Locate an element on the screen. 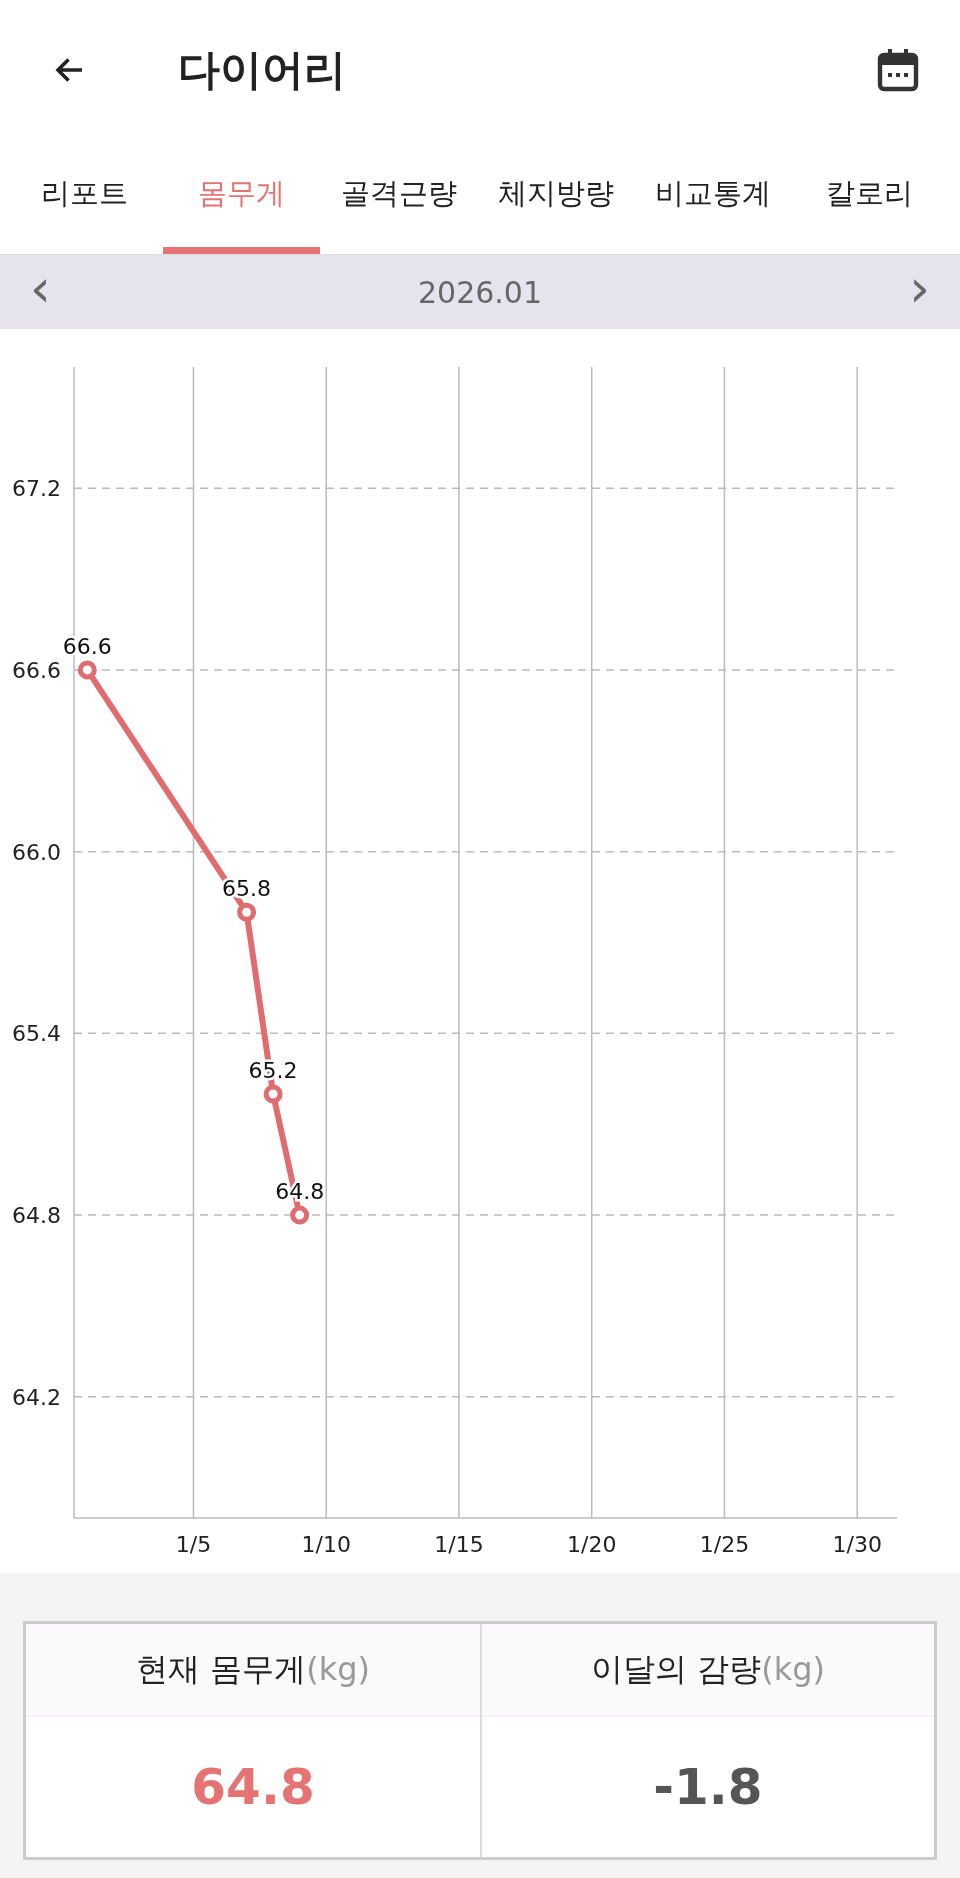 The width and height of the screenshot is (960, 1878). previous-month-button: ‹ is located at coordinates (40, 292).